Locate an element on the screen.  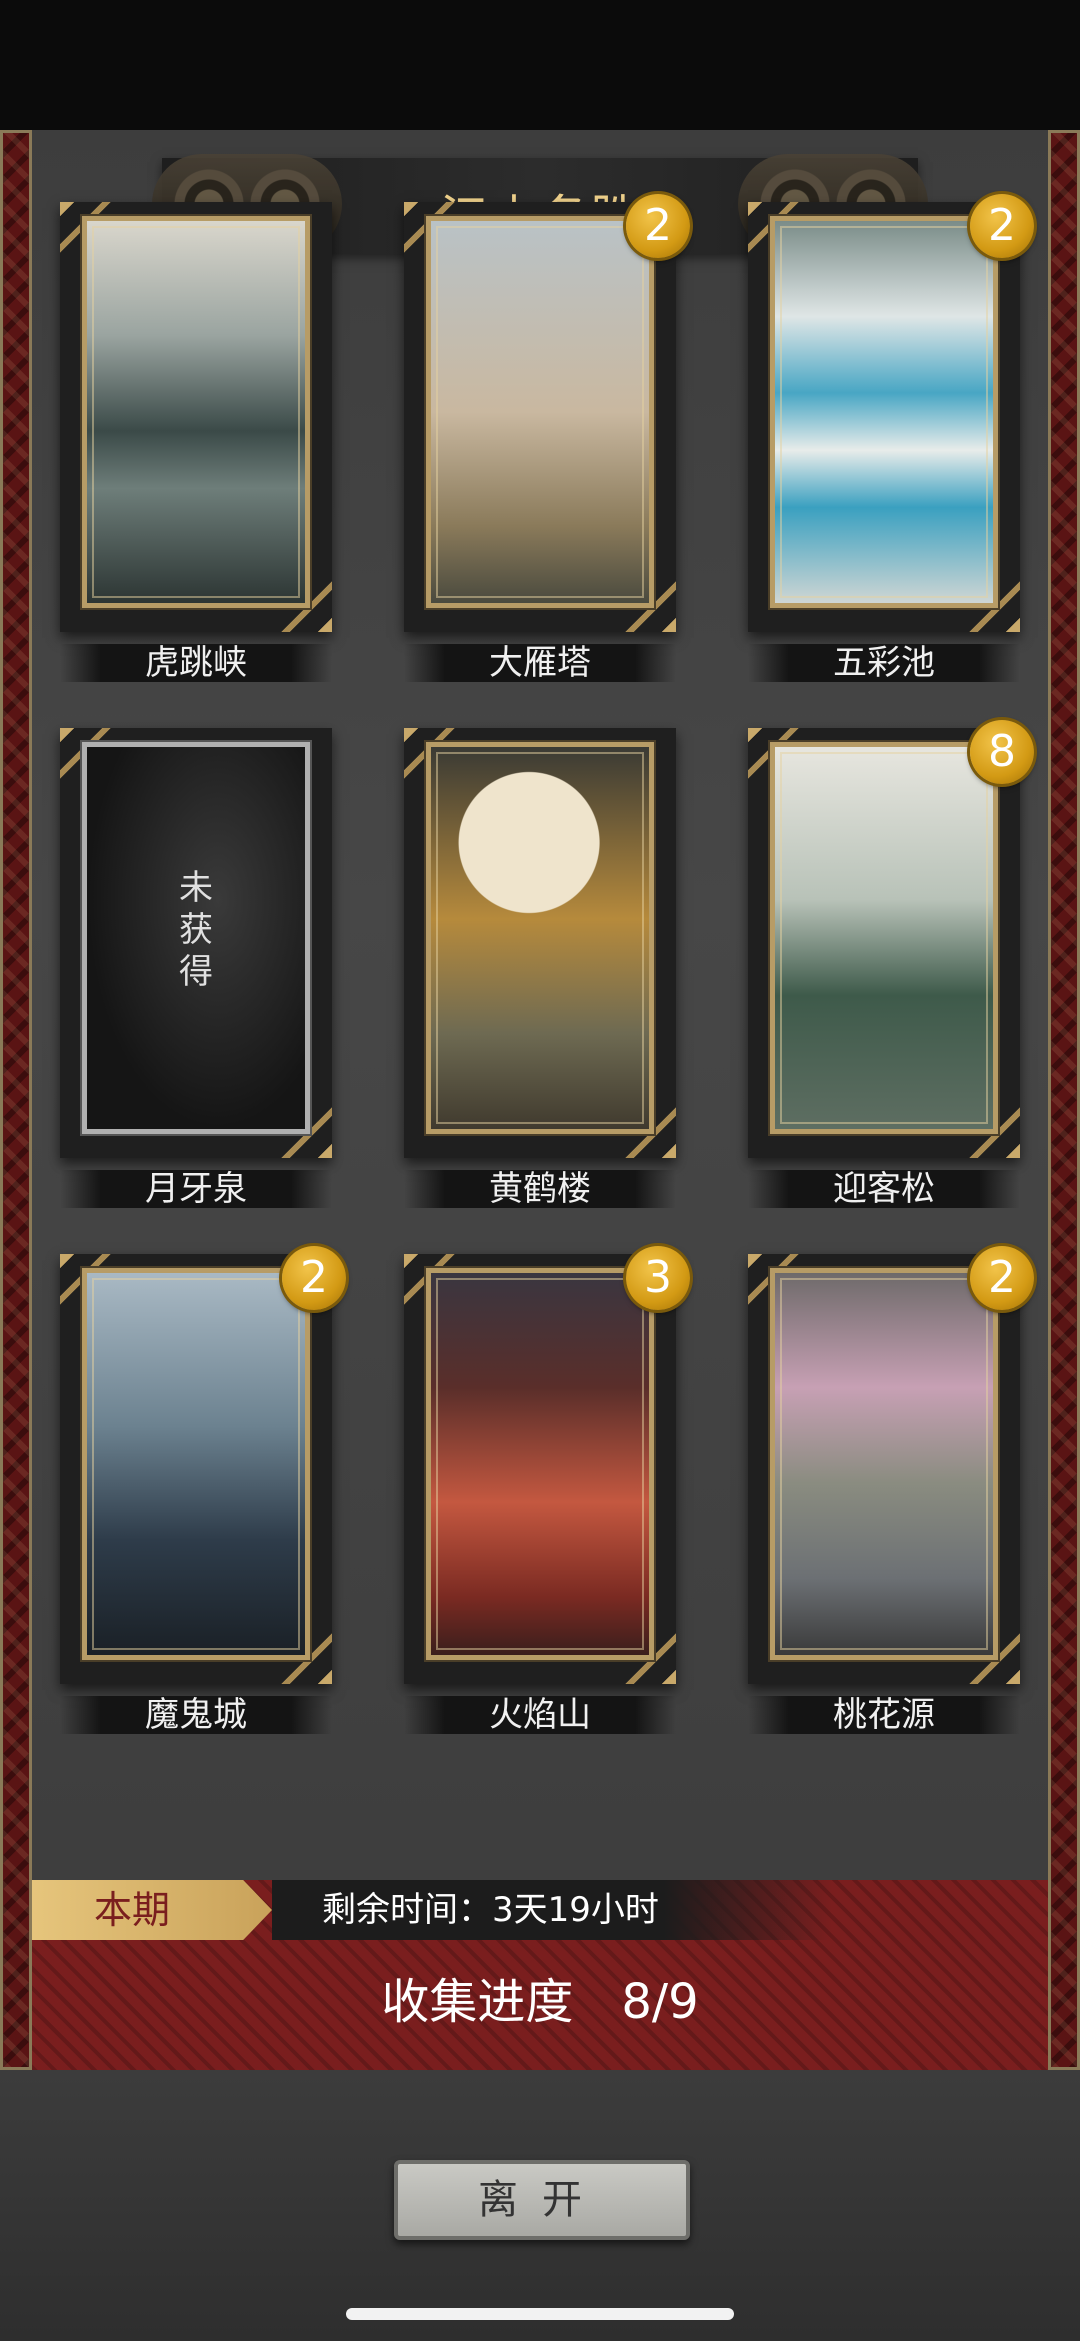
card-mogui: 2 魔鬼城 is located at coordinates (203, 1490).